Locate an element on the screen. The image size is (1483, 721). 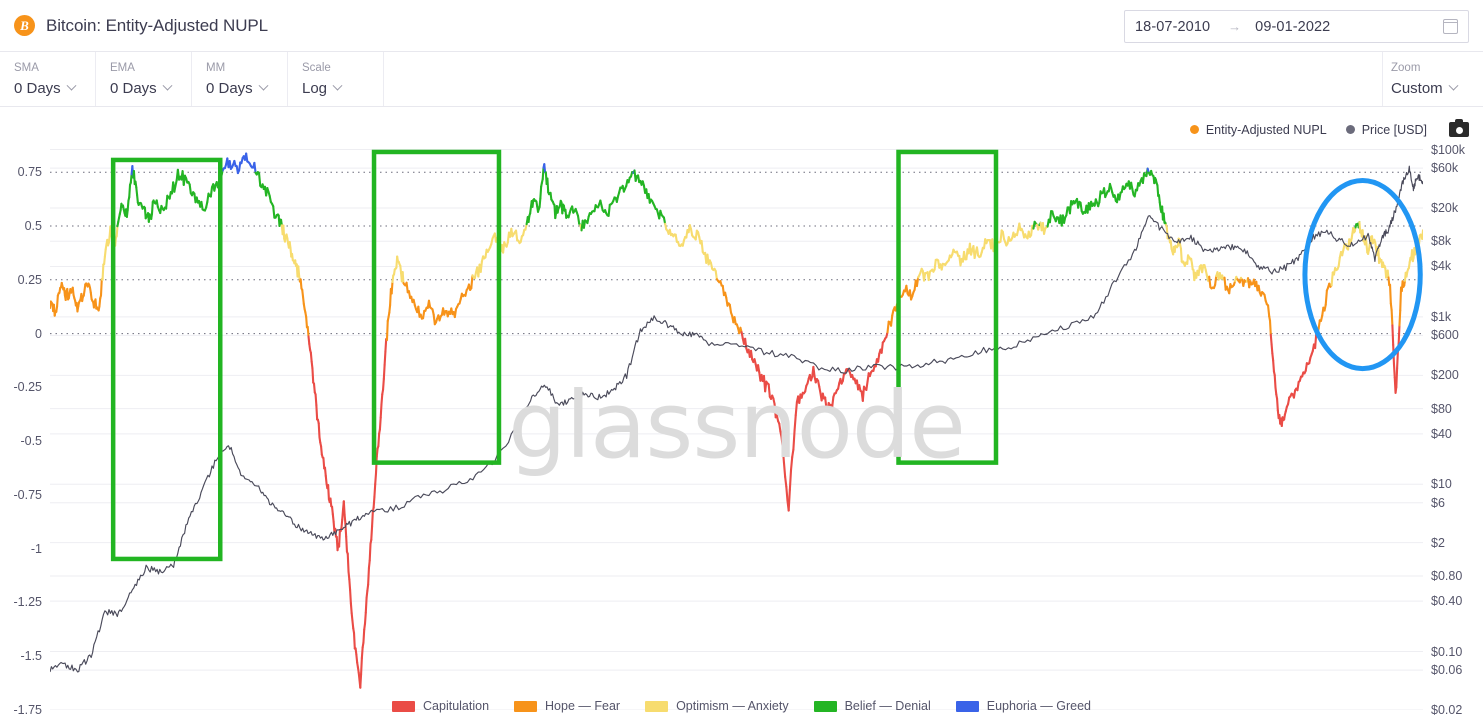
date-range-picker: 18-07-2010 → 09-01-2022 is located at coordinates (1296, 26).